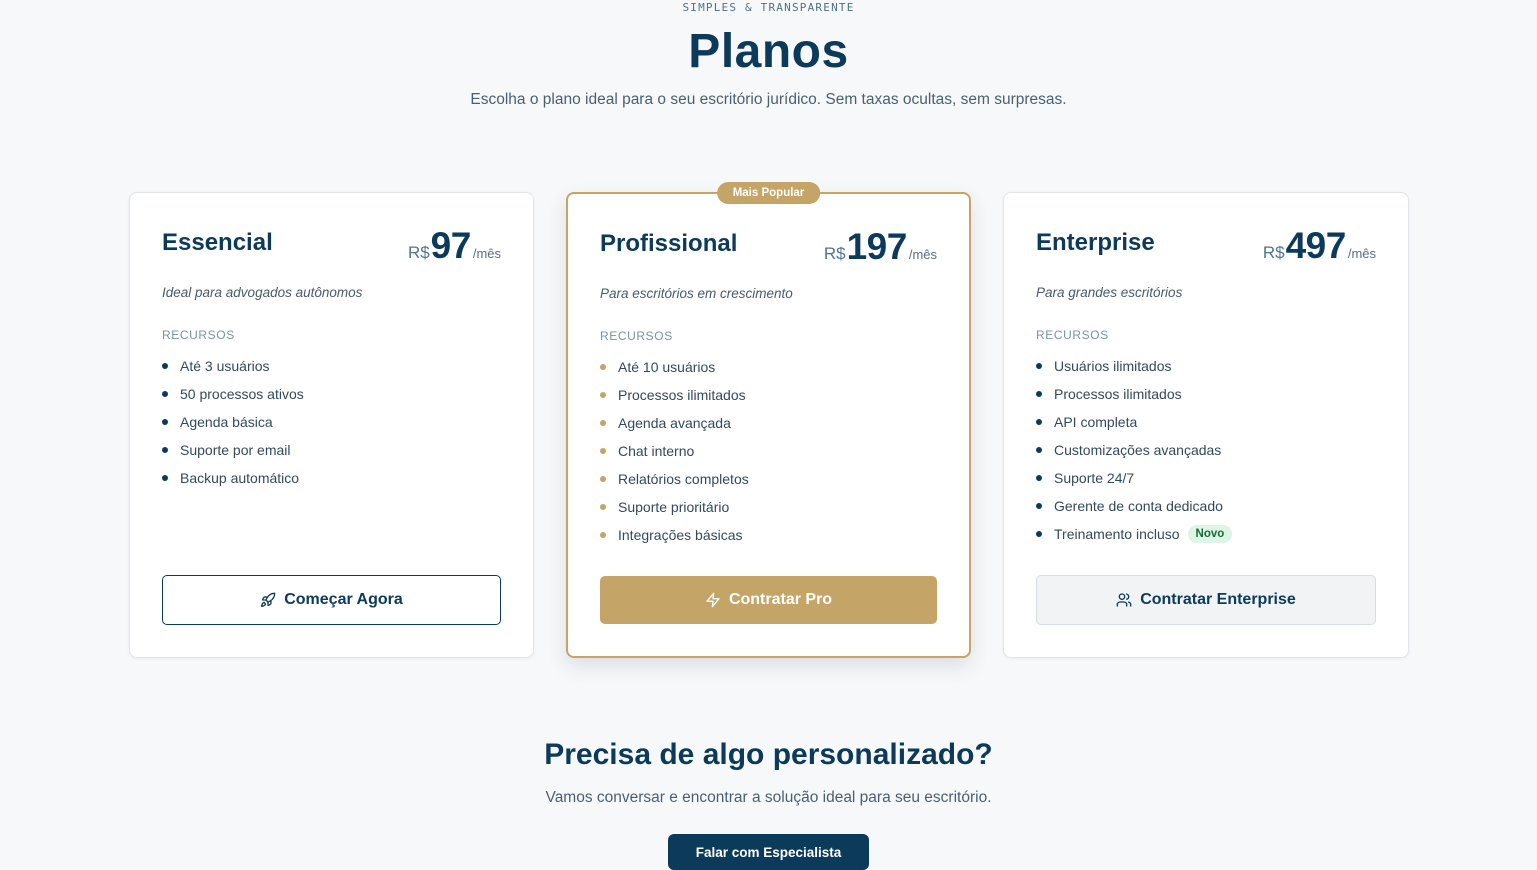 The height and width of the screenshot is (870, 1537). I want to click on cta-label: Começar Agora, so click(343, 599).